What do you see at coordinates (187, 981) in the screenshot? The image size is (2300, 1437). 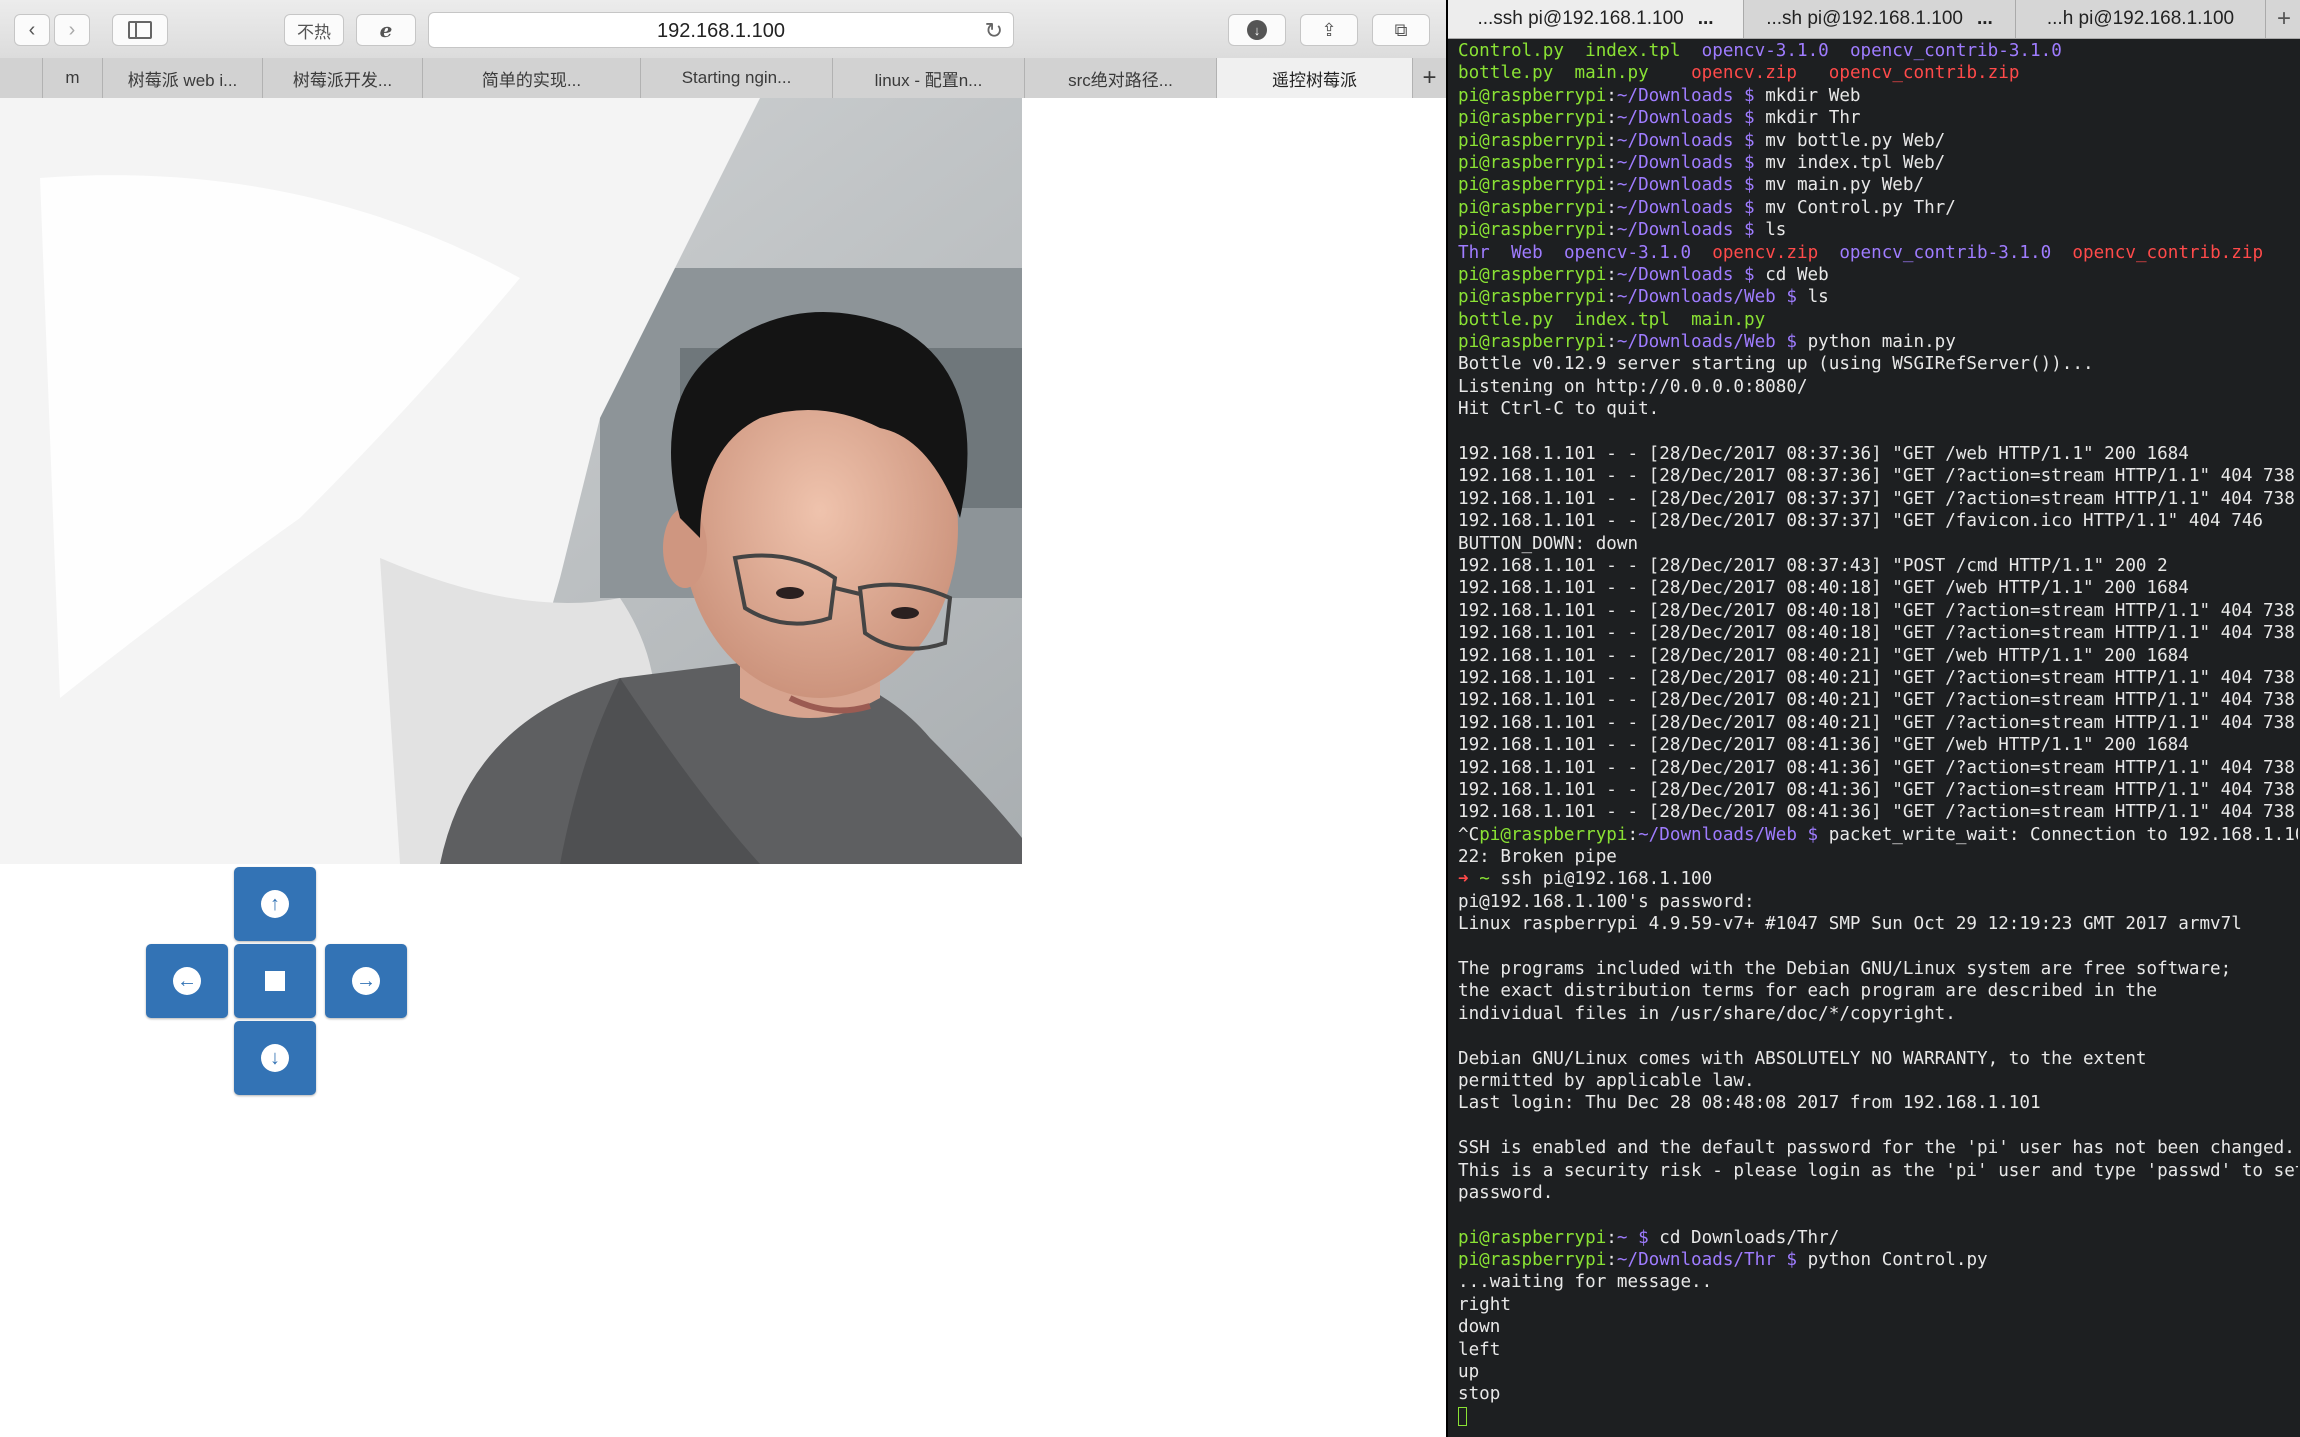 I see `left-button: ←` at bounding box center [187, 981].